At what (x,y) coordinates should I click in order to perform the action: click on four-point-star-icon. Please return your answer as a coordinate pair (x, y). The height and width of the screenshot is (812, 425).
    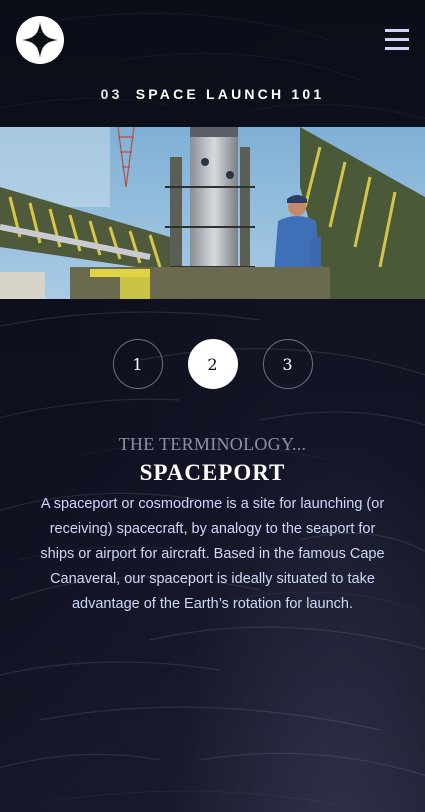
    Looking at the image, I should click on (40, 40).